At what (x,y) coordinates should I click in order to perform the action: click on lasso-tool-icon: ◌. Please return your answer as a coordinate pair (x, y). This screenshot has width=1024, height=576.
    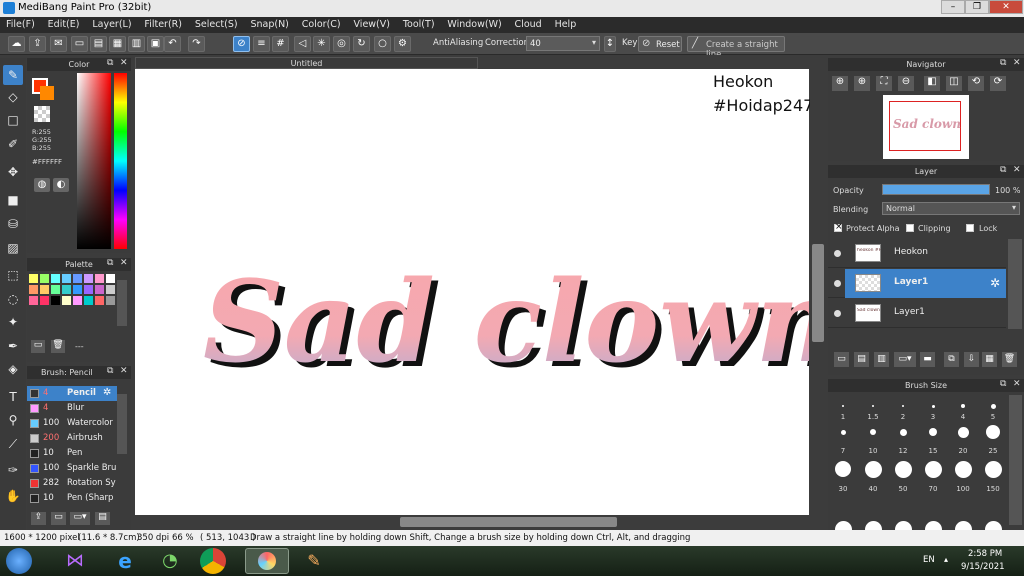
    Looking at the image, I should click on (13, 299).